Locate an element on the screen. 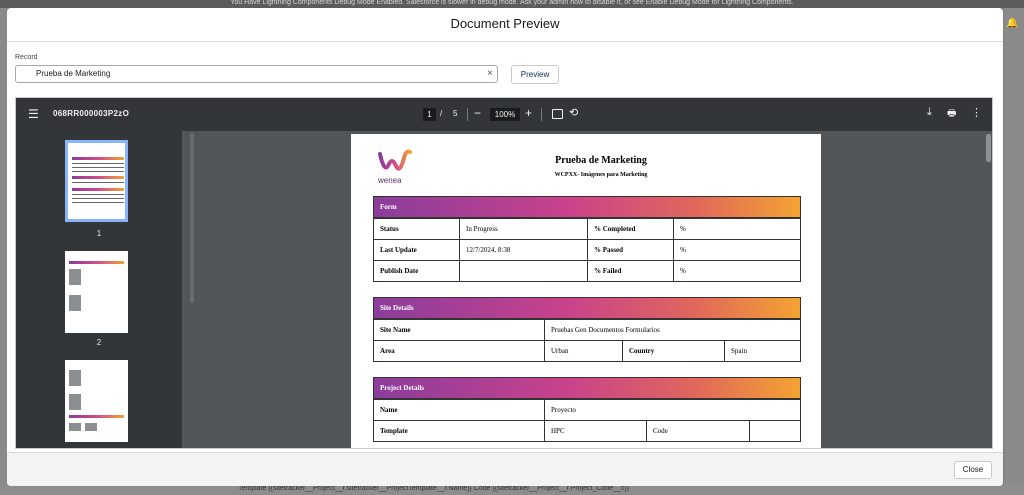  table-row: Publish Date % Failed % is located at coordinates (587, 271).